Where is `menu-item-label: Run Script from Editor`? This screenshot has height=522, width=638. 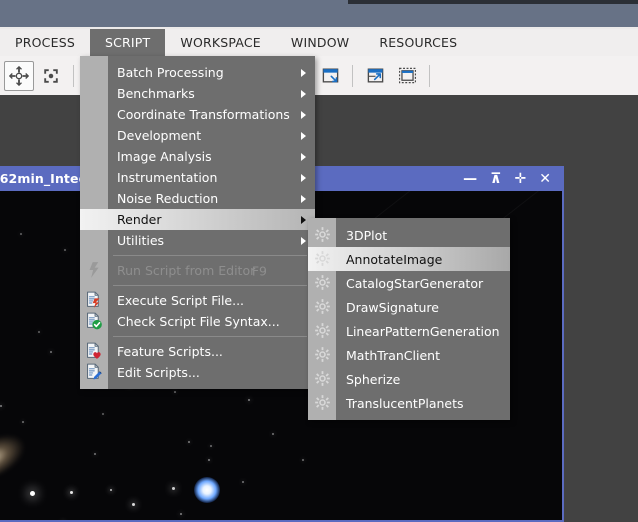
menu-item-label: Run Script from Editor is located at coordinates (186, 270).